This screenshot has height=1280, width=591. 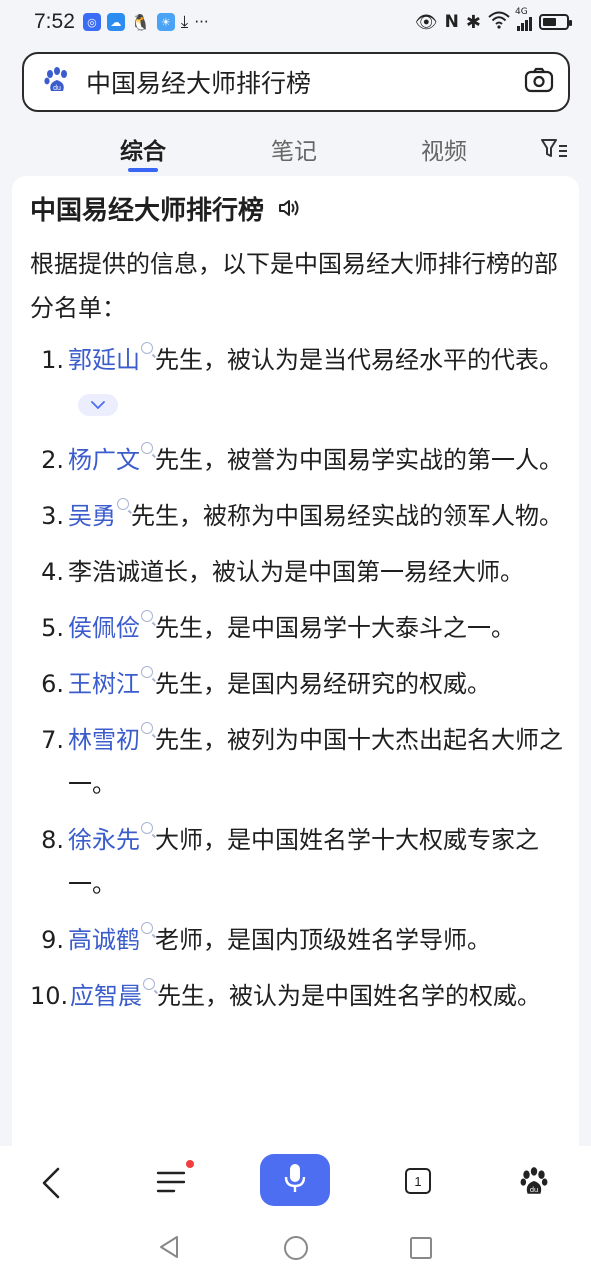 I want to click on system-home-icon, so click(x=296, y=1248).